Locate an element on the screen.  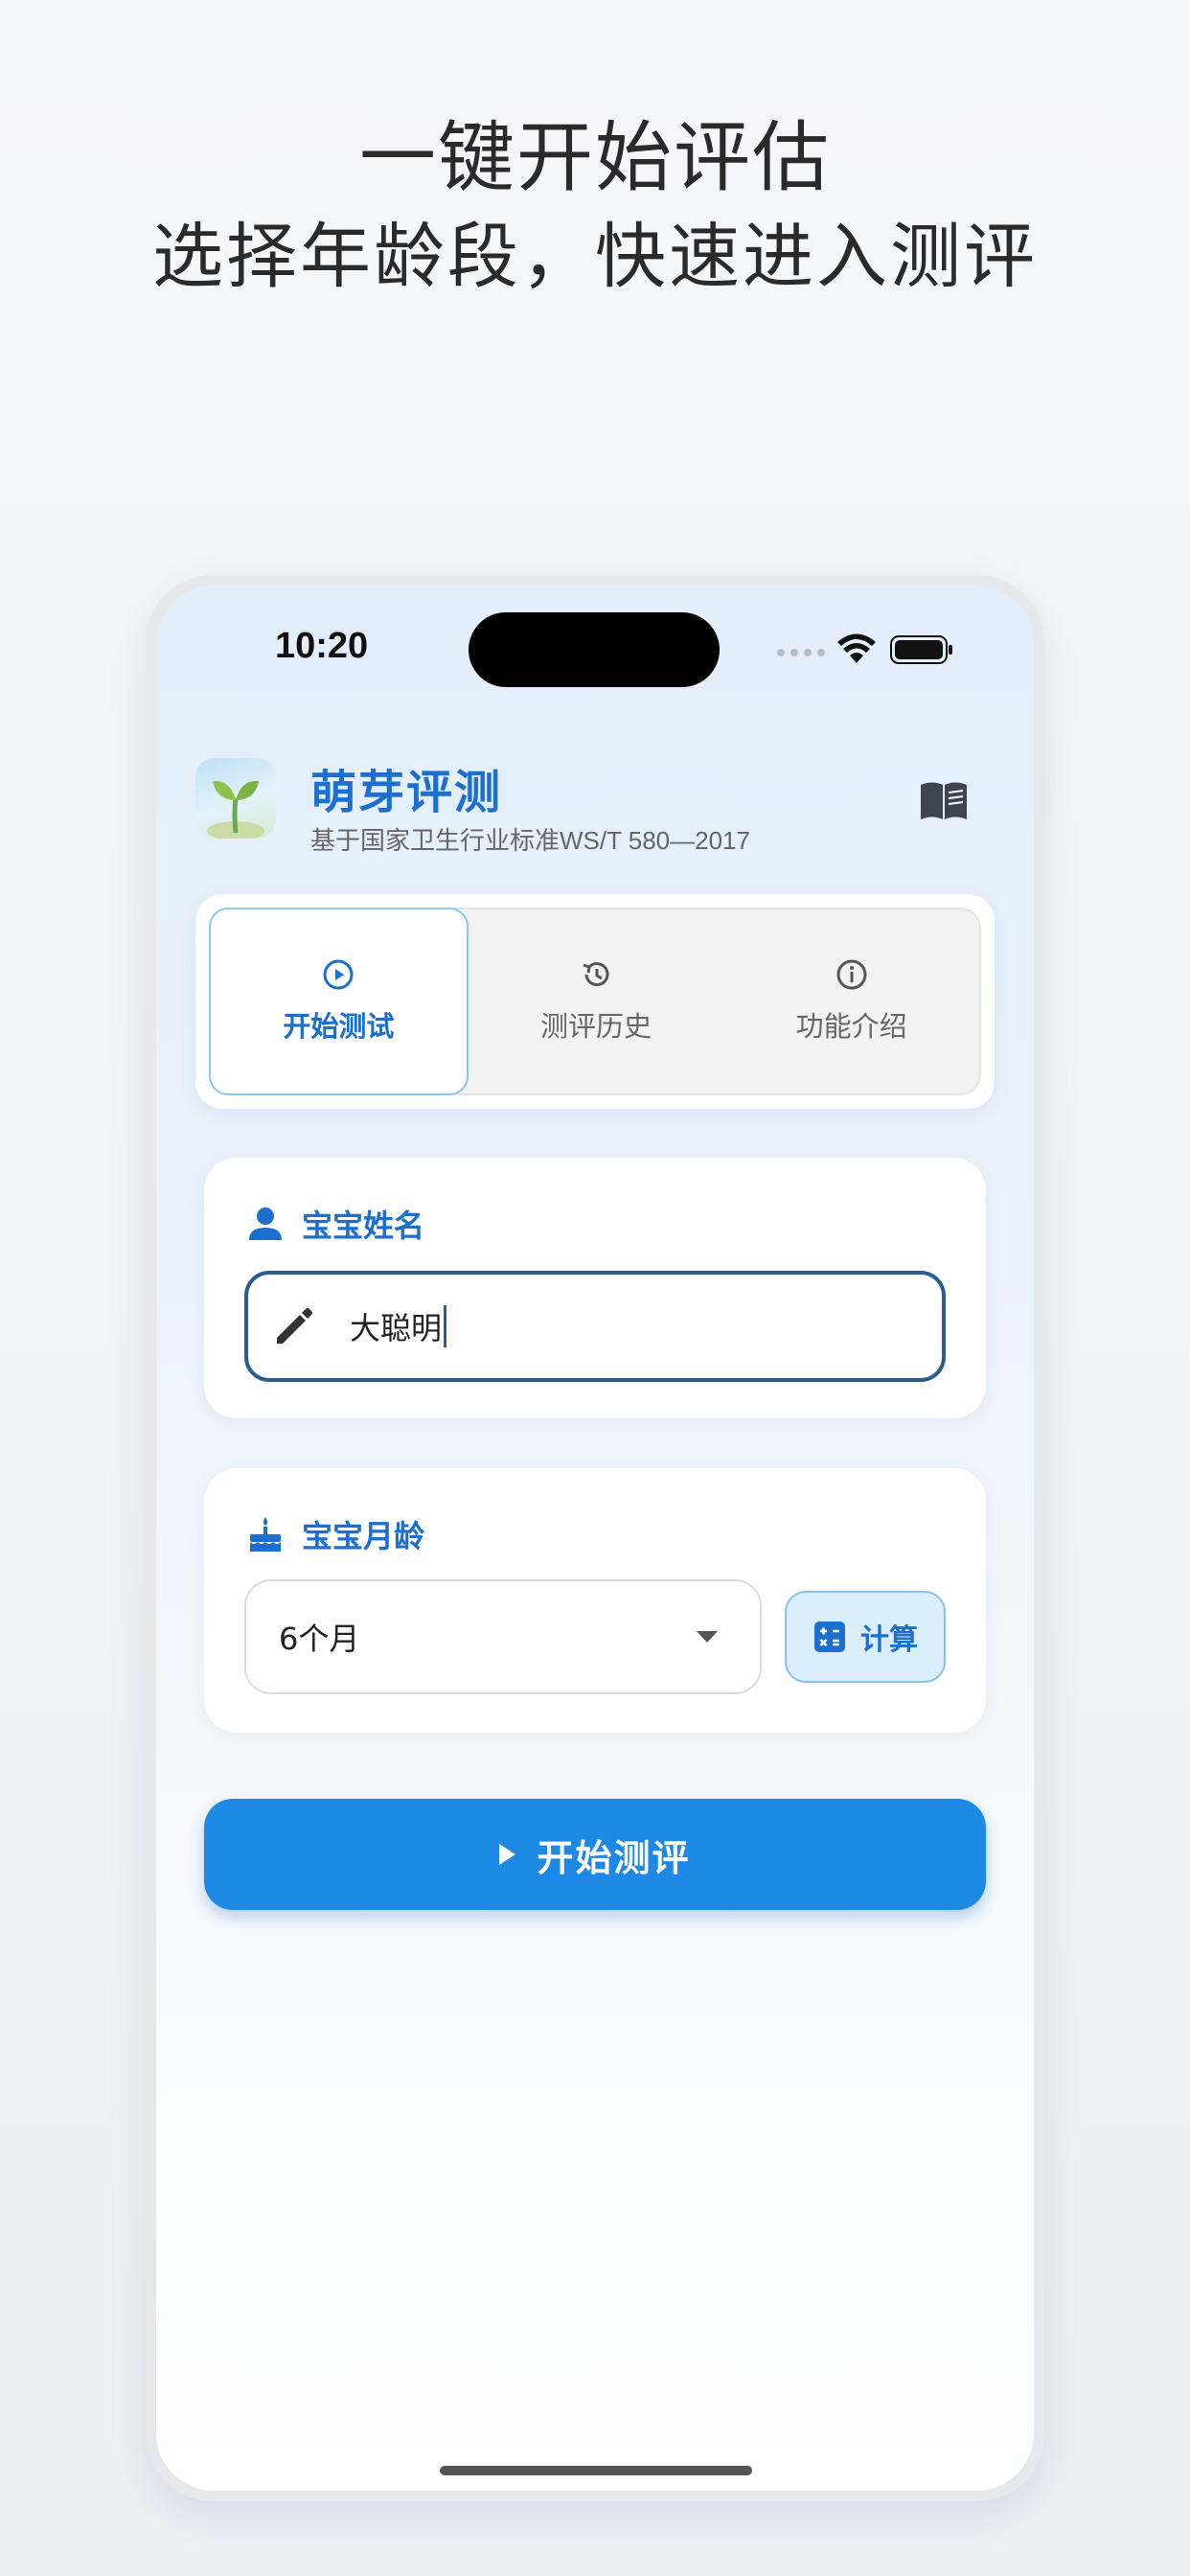
battery-icon is located at coordinates (921, 649).